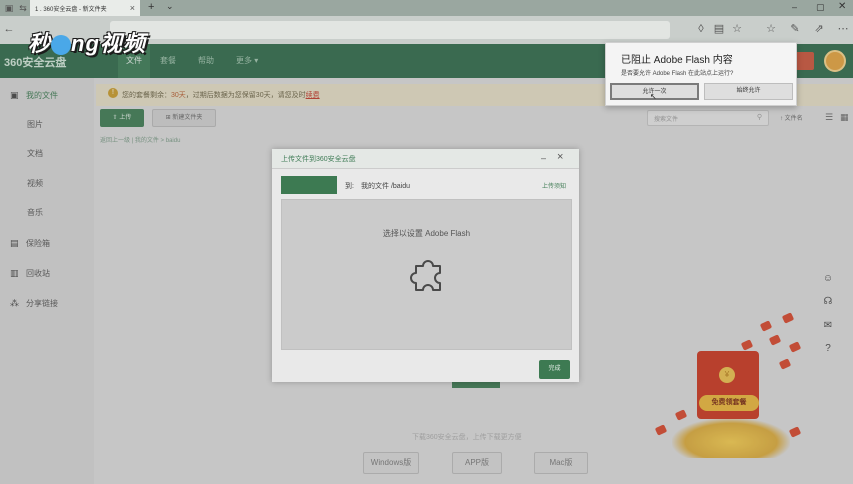 This screenshot has width=853, height=484. Describe the element at coordinates (820, 7) in the screenshot. I see `maximize-window-icon: ▢` at that location.